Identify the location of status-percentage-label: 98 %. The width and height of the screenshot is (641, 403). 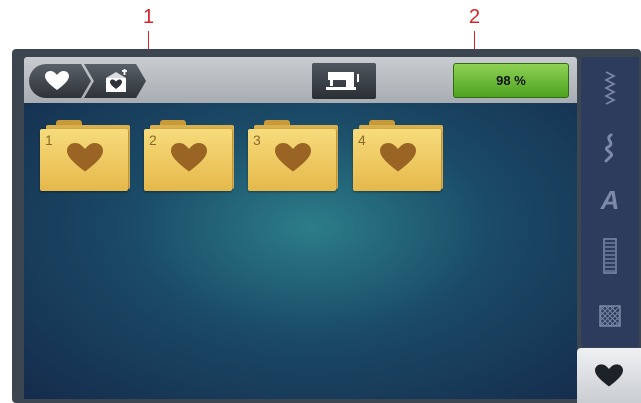
(511, 80).